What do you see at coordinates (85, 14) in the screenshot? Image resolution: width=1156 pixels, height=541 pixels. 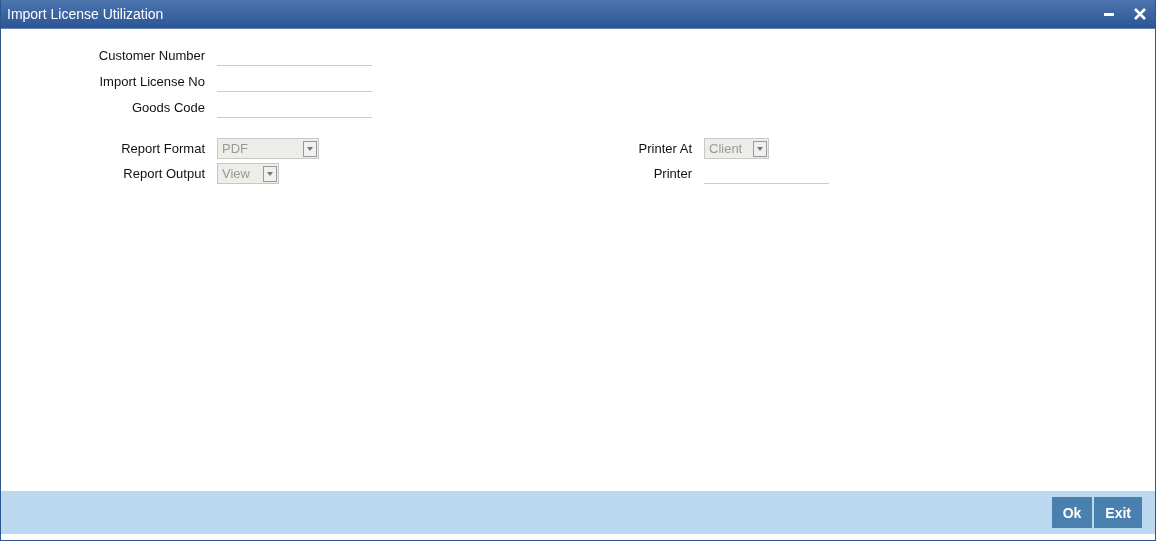 I see `window-title: Import License Utilization` at bounding box center [85, 14].